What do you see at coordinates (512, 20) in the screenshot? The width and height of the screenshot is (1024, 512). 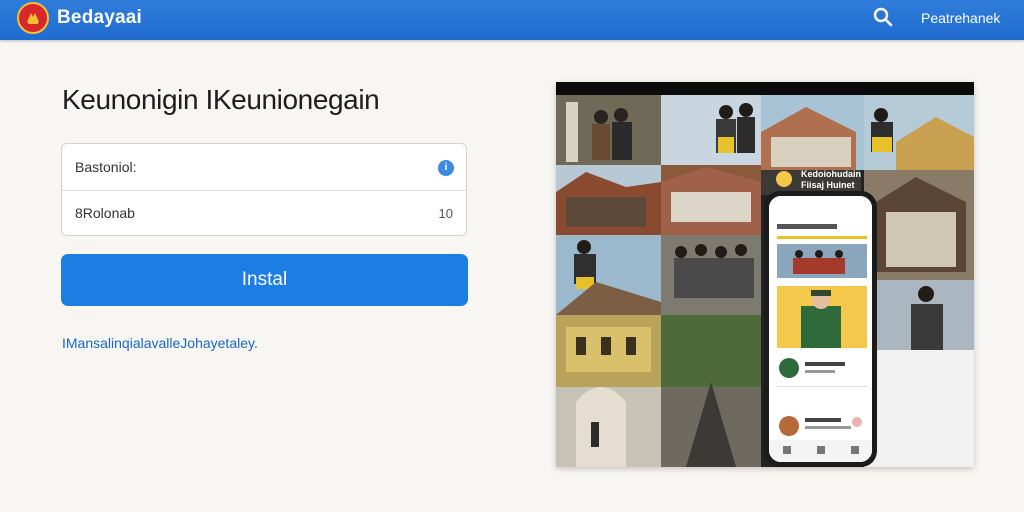 I see `top-bar: Bedayaai Peatrehanek` at bounding box center [512, 20].